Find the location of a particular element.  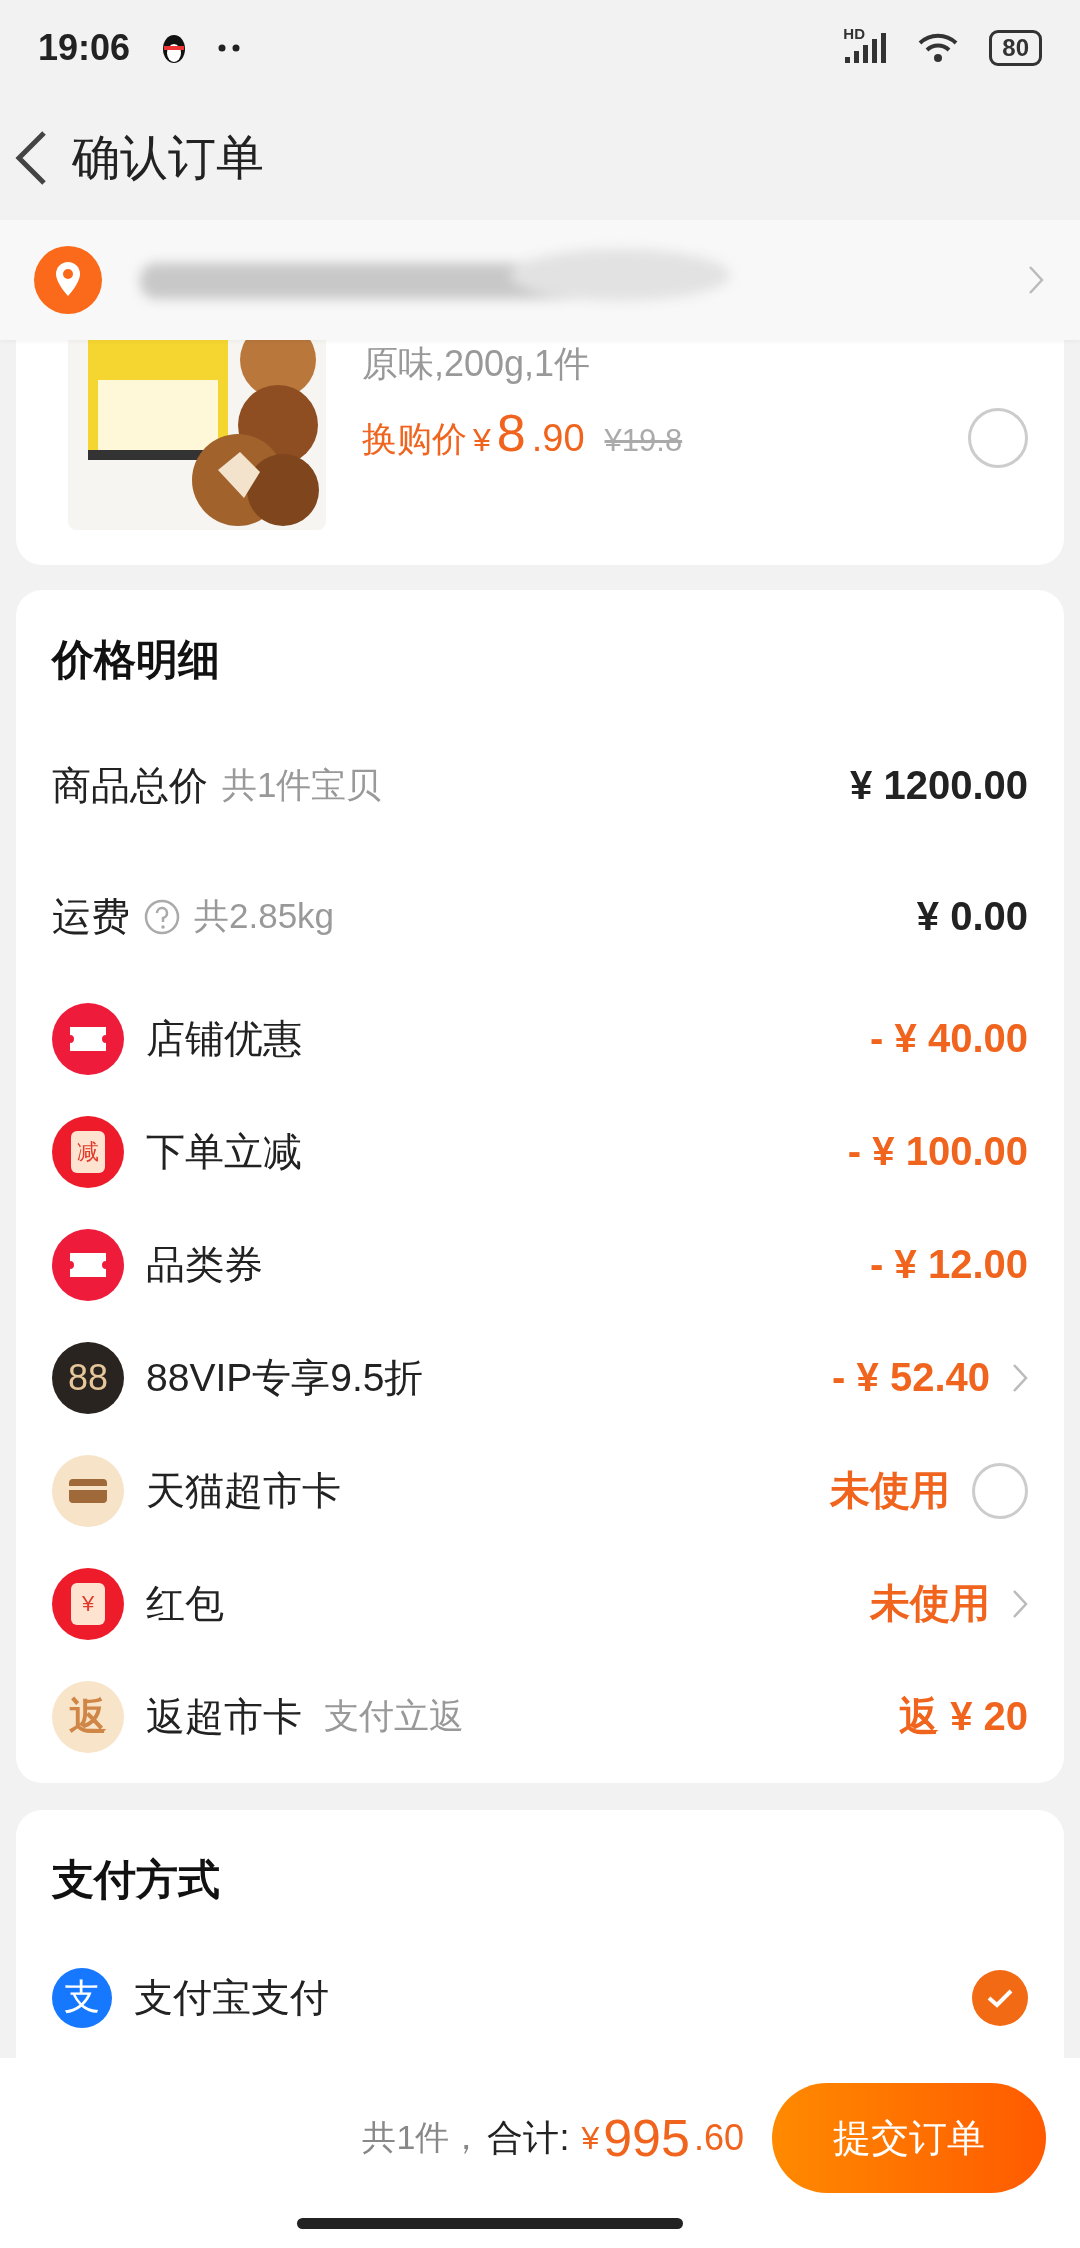

row-amount: ¥ 1200.00 is located at coordinates (939, 785).